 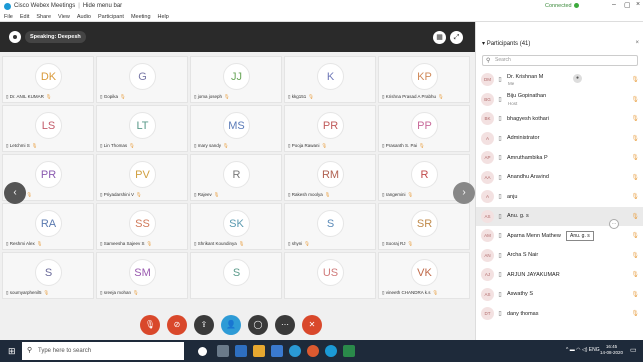 I want to click on app-icon, so click(x=349, y=351).